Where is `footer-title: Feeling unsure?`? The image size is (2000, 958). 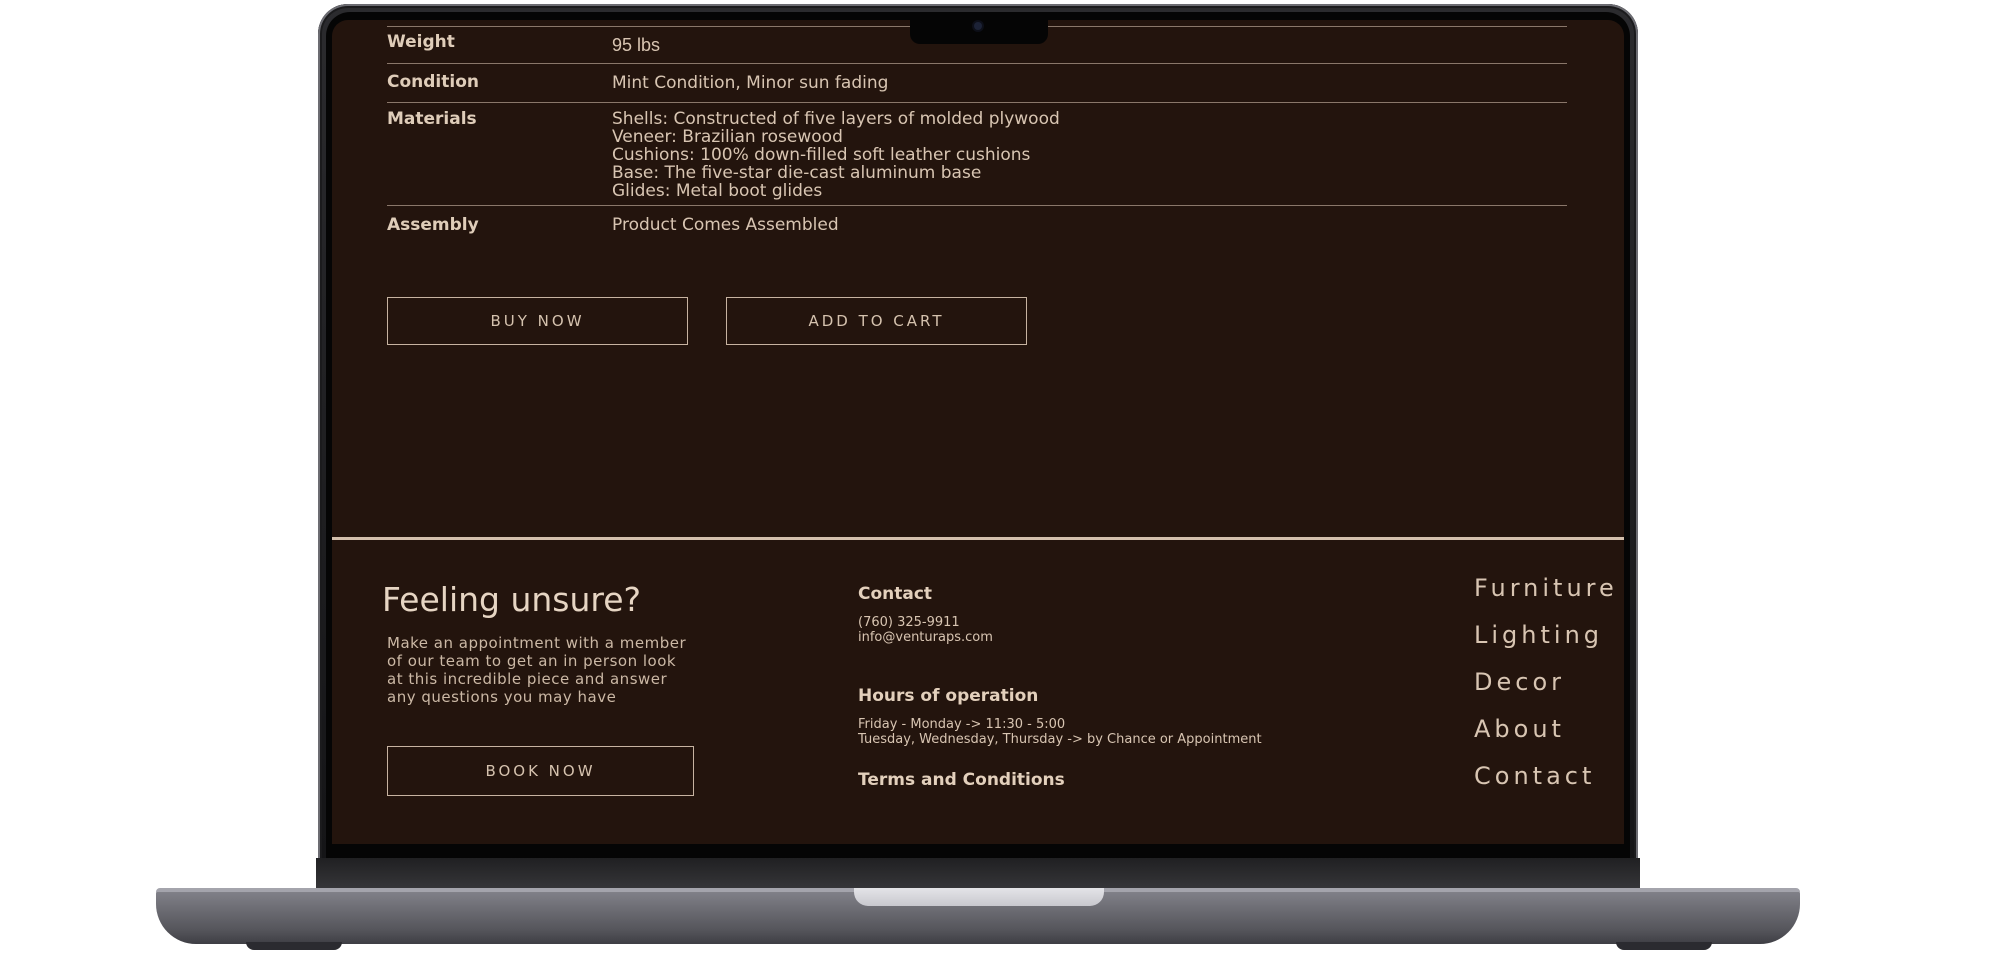 footer-title: Feeling unsure? is located at coordinates (512, 599).